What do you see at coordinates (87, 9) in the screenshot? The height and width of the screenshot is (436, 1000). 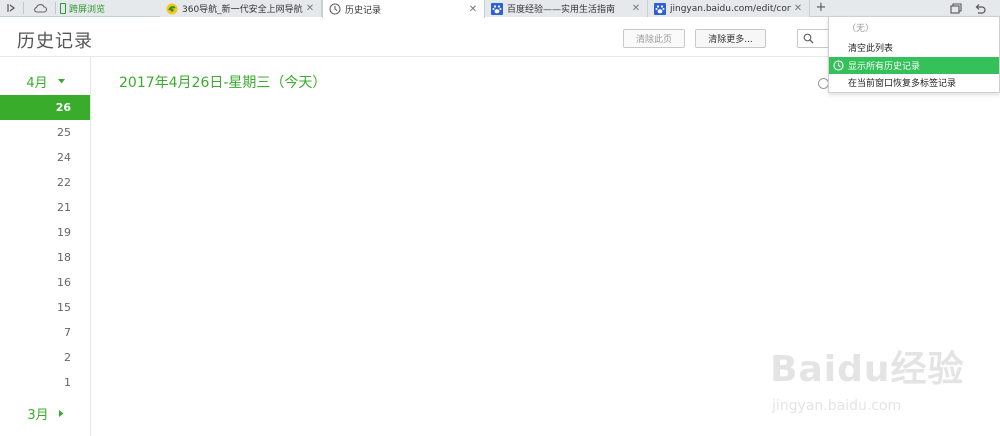 I see `cross-screen-browse-label: 跨屏浏览` at bounding box center [87, 9].